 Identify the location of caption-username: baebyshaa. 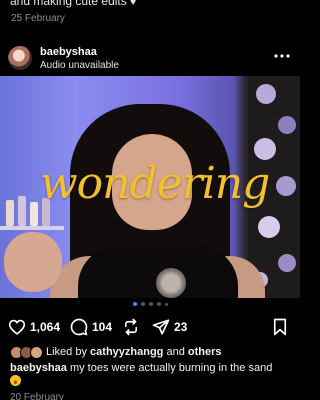
(38, 368).